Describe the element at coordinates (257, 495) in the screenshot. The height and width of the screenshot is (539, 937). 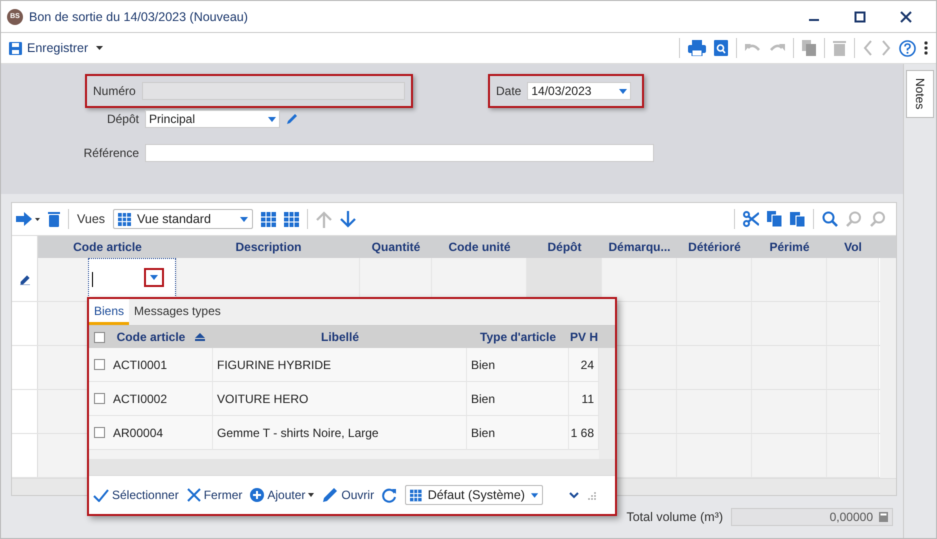
I see `plus-circle-icon` at that location.